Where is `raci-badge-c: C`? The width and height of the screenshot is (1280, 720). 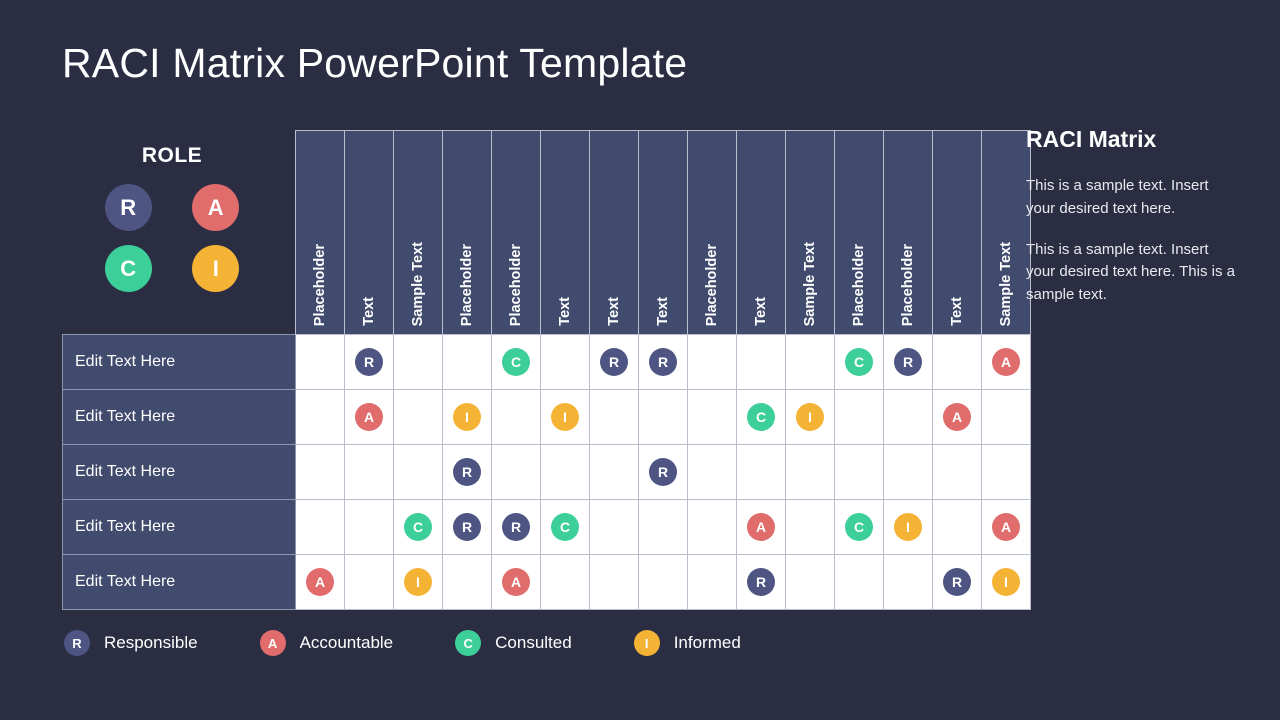
raci-badge-c: C is located at coordinates (418, 527).